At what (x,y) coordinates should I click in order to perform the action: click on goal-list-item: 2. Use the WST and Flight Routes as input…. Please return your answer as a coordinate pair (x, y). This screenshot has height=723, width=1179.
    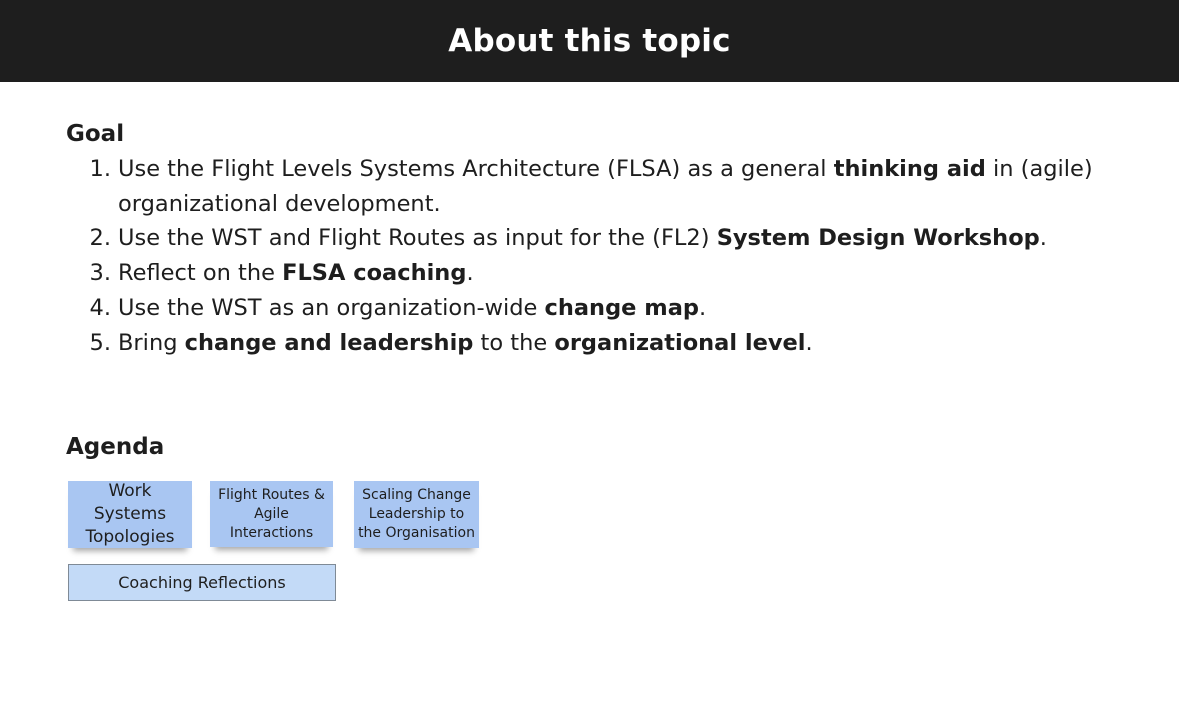
    Looking at the image, I should click on (596, 238).